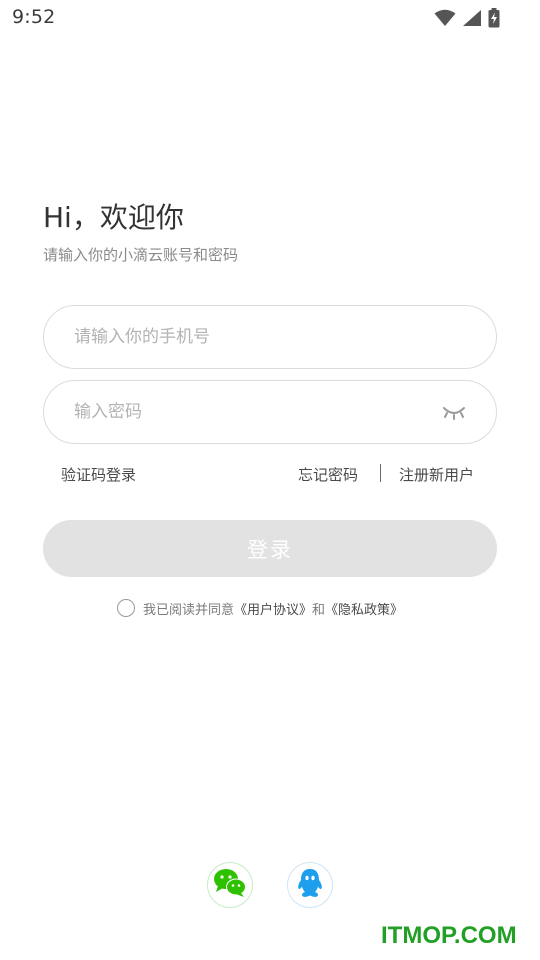  Describe the element at coordinates (270, 18) in the screenshot. I see `status-bar: 9:52` at that location.